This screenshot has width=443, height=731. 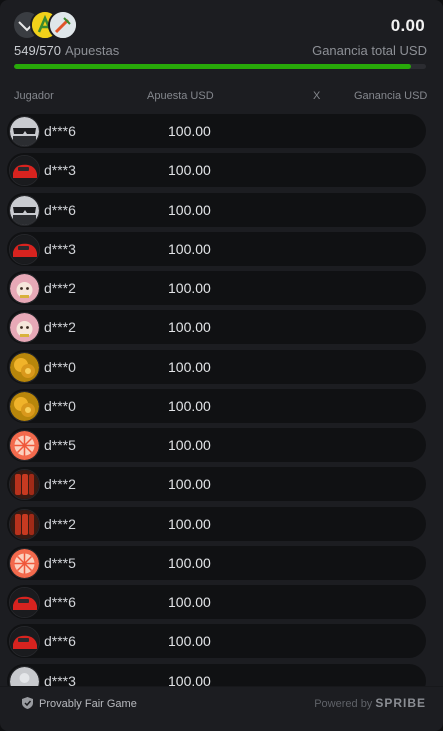 What do you see at coordinates (343, 704) in the screenshot?
I see `powered-by-label: Powered by` at bounding box center [343, 704].